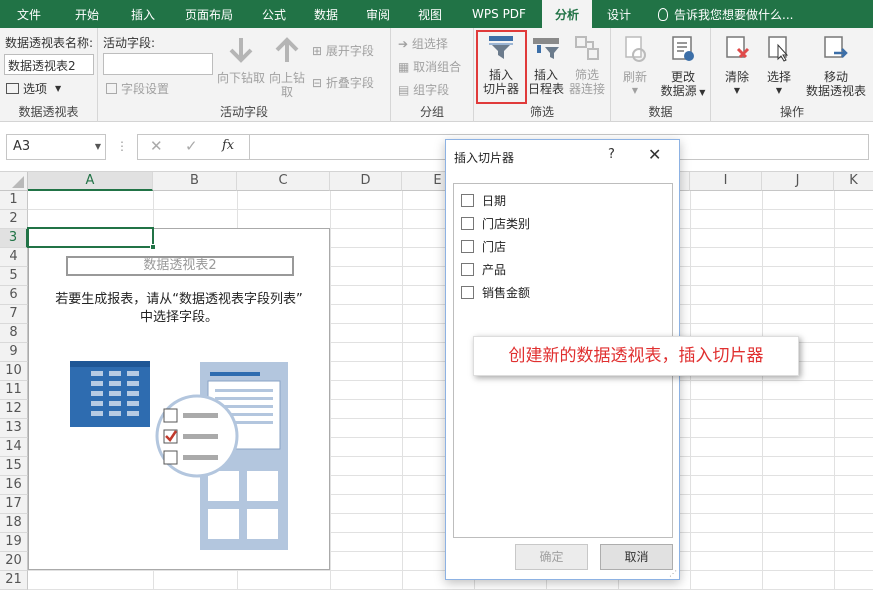 This screenshot has height=590, width=873. I want to click on row-header: 9, so click(14, 352).